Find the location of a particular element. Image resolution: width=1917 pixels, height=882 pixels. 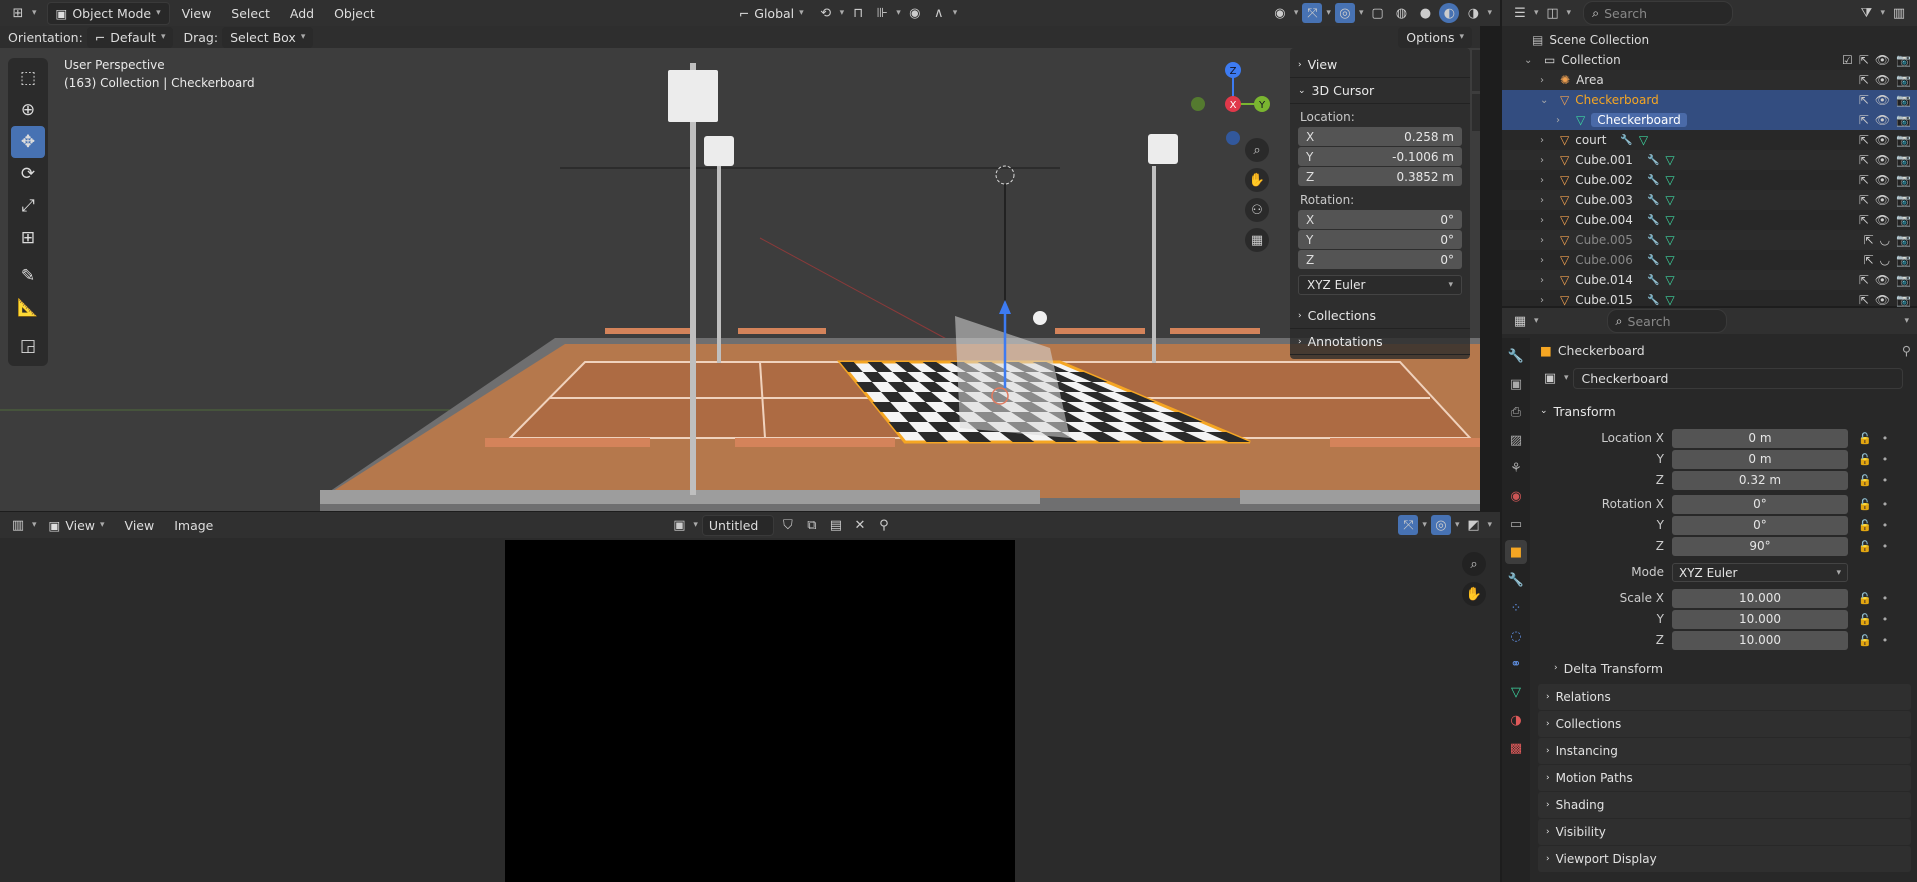

falloff-icon: ∧ is located at coordinates (939, 13).